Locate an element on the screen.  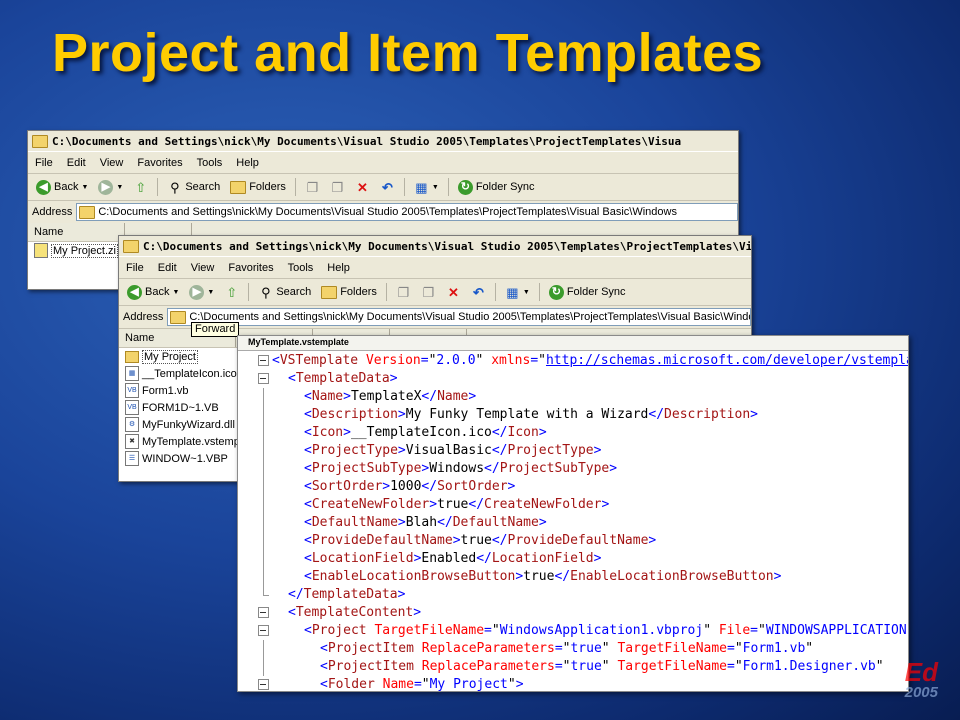
file-name: MyTemplate.vstemp is located at coordinates (191, 441).